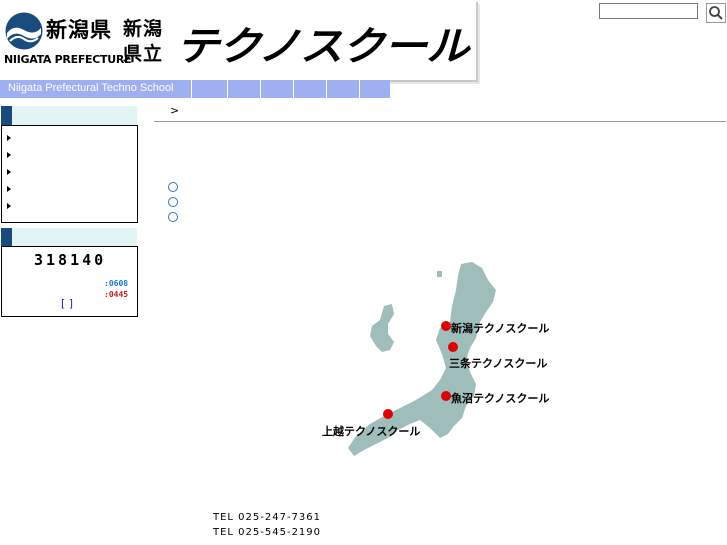 The width and height of the screenshot is (727, 545). What do you see at coordinates (91, 88) in the screenshot?
I see `nav-title: Niigata Prefectural Techno School` at bounding box center [91, 88].